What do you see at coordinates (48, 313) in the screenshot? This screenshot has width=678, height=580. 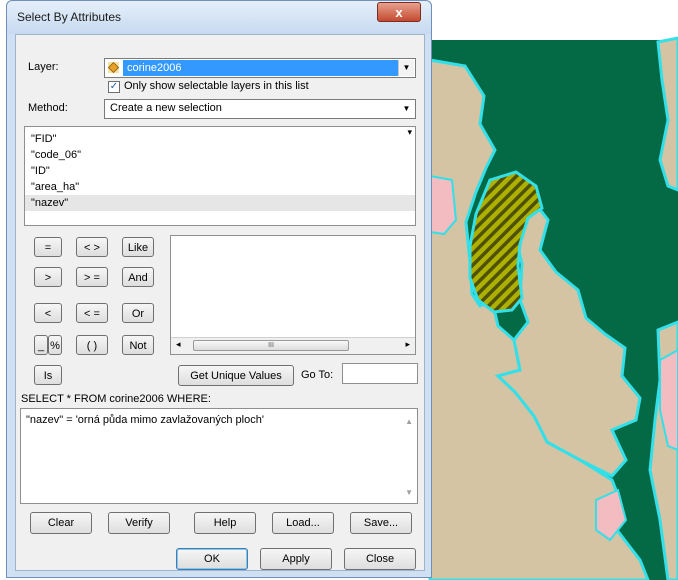 I see `operator-less-button: <` at bounding box center [48, 313].